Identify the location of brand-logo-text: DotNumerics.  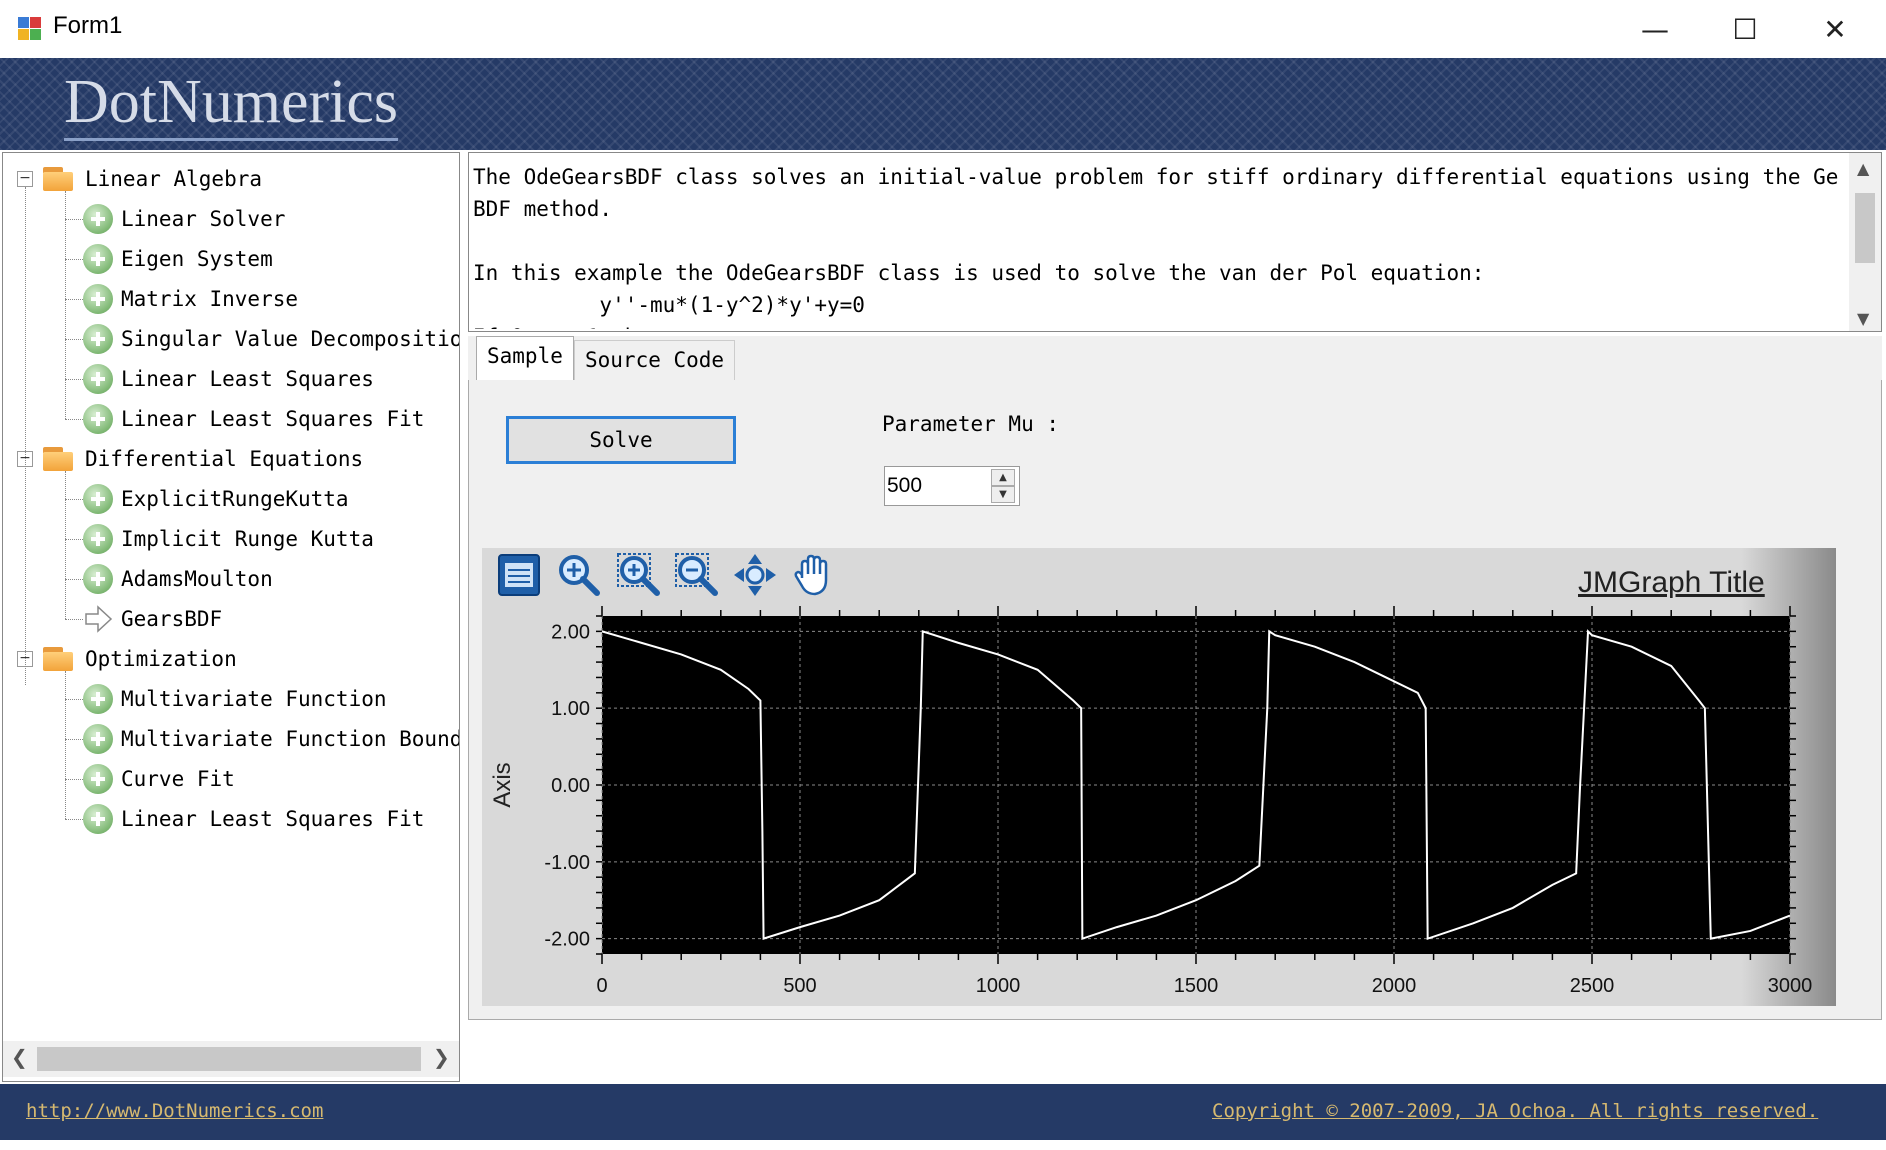
(231, 103).